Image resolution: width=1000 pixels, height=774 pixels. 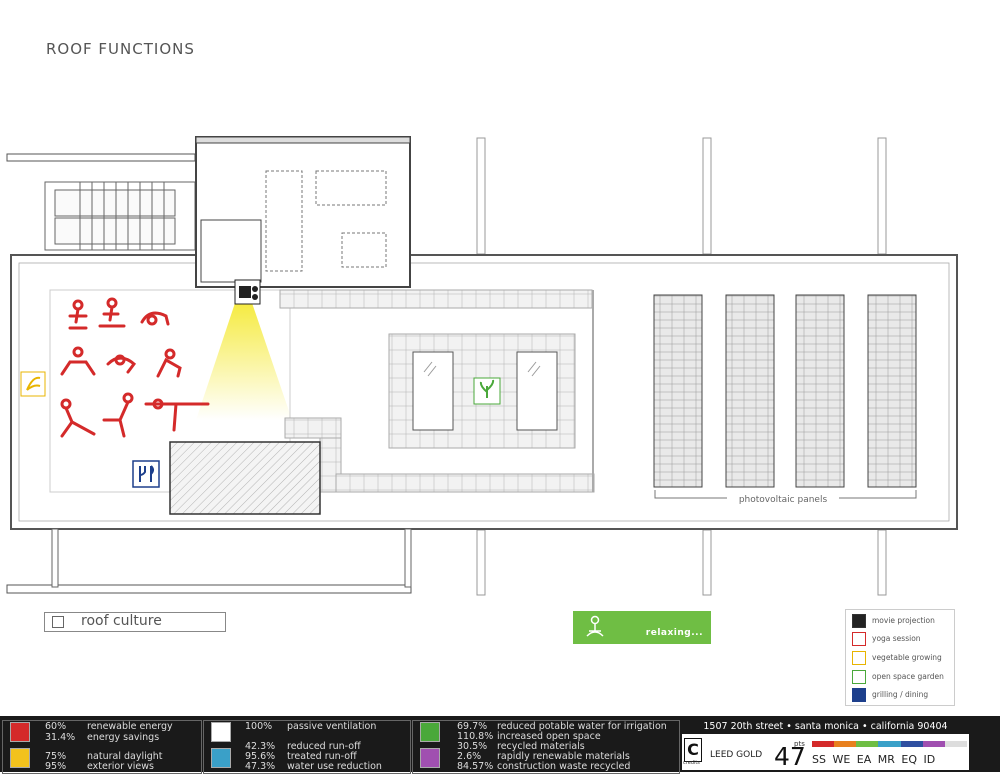 I want to click on leaf-icon, so click(x=430, y=732).